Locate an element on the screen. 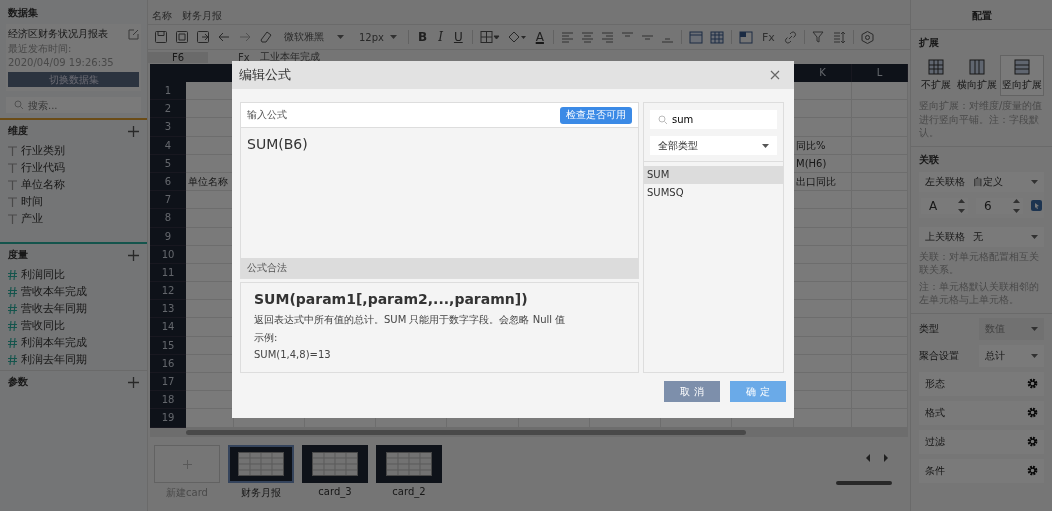 This screenshot has height=511, width=1052. expand-option: 不扩展 is located at coordinates (936, 75).